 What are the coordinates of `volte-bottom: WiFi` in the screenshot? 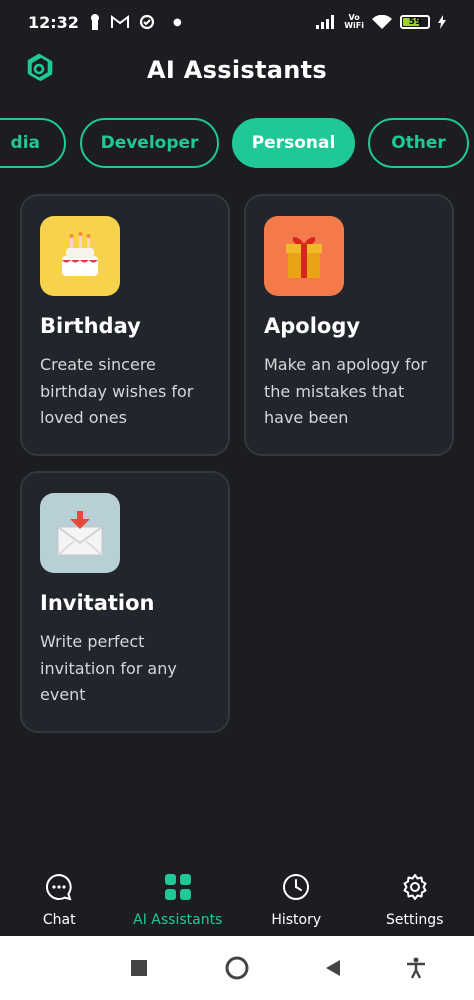 It's located at (354, 25).